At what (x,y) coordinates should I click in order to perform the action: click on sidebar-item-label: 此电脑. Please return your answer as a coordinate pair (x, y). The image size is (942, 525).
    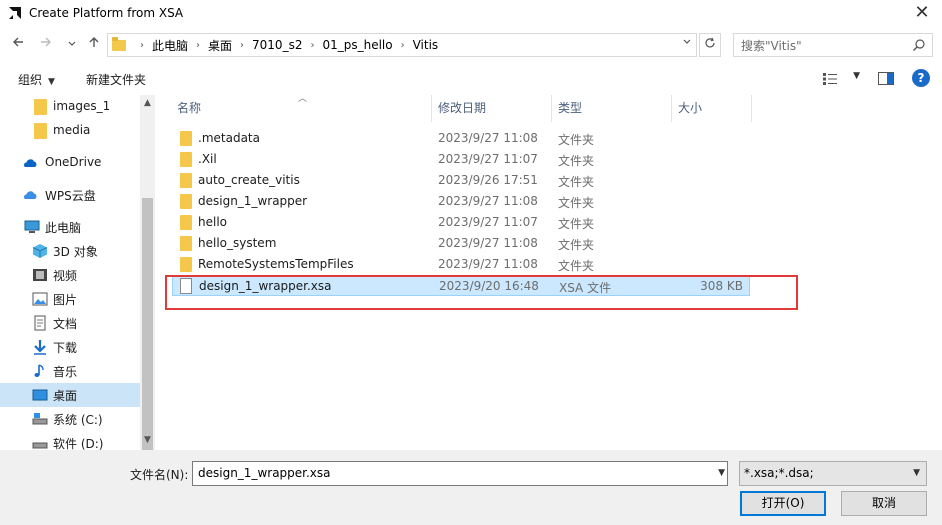
    Looking at the image, I should click on (63, 228).